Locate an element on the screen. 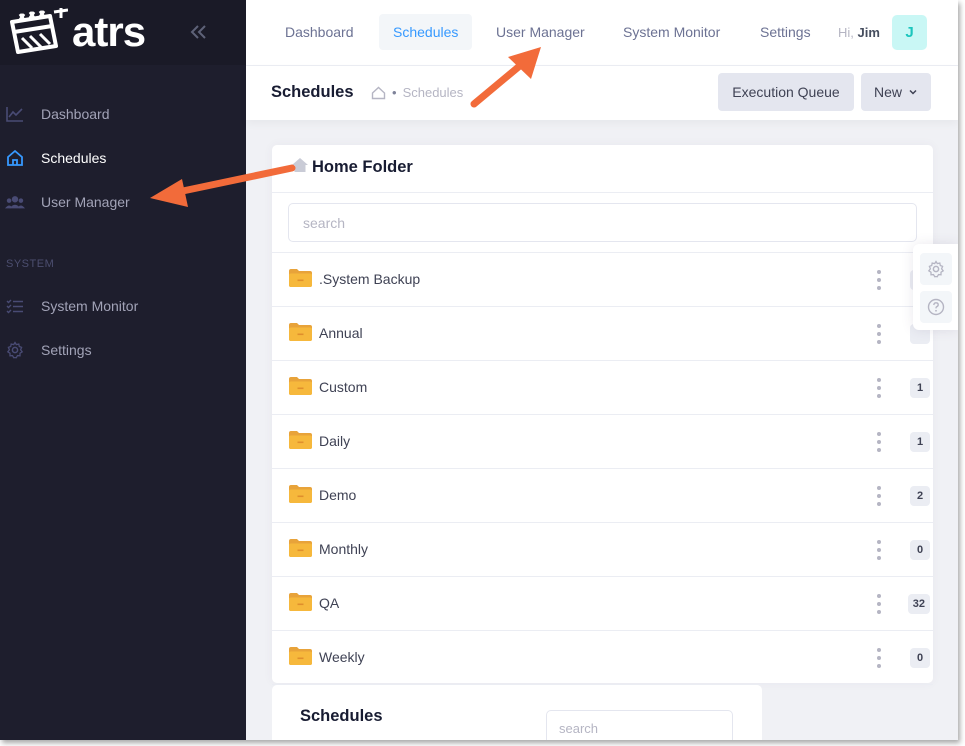 Image resolution: width=965 pixels, height=746 pixels. help-button is located at coordinates (936, 307).